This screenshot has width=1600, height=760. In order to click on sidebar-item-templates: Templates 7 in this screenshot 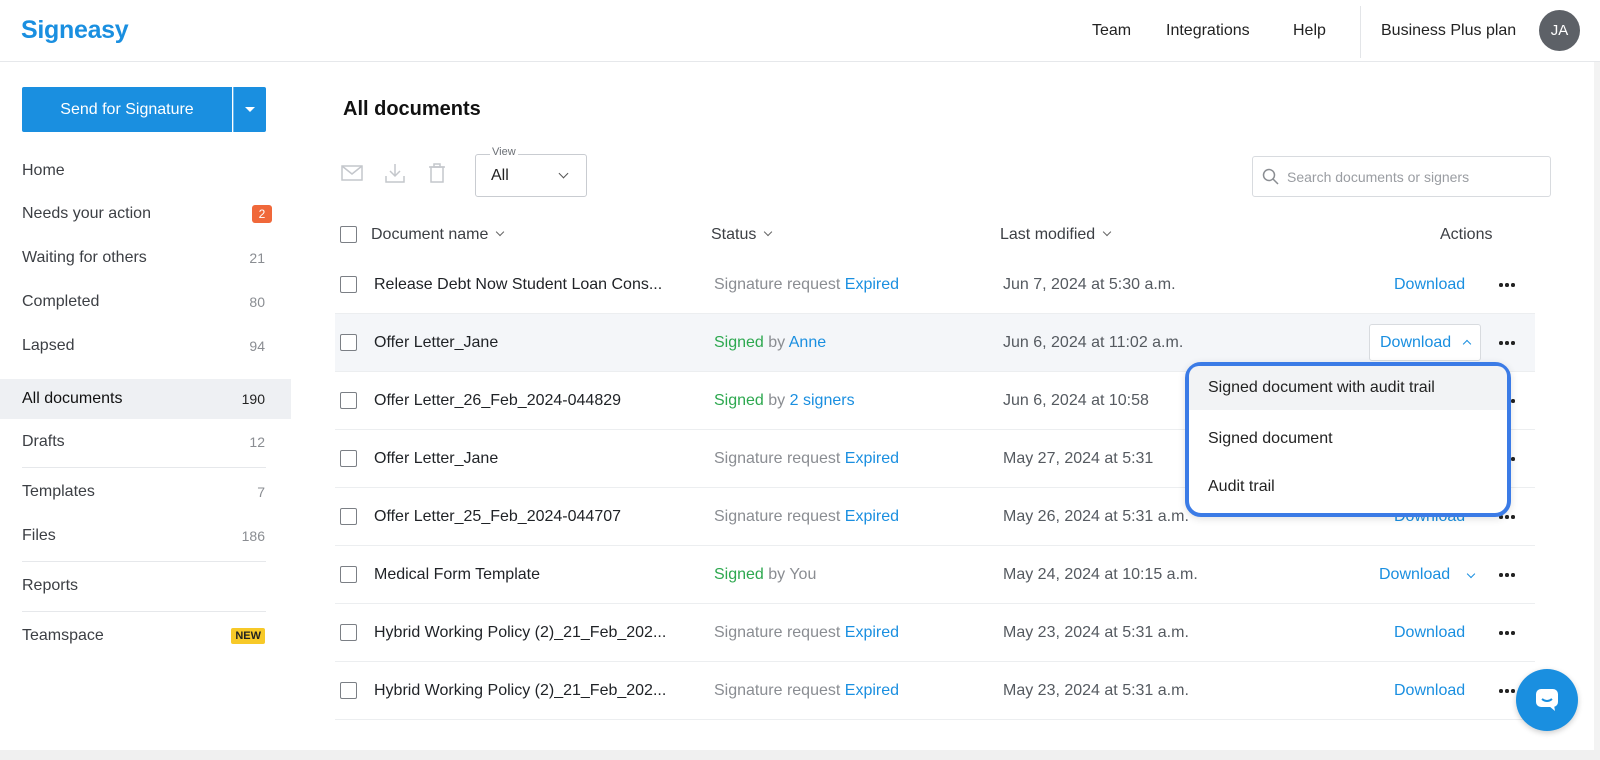, I will do `click(145, 492)`.